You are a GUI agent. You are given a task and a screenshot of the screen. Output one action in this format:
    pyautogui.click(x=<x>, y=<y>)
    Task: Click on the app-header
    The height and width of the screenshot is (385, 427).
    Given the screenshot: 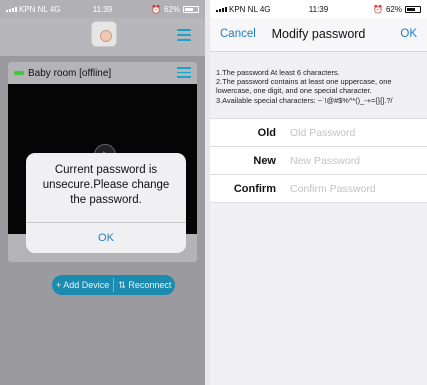 What is the action you would take?
    pyautogui.click(x=102, y=37)
    